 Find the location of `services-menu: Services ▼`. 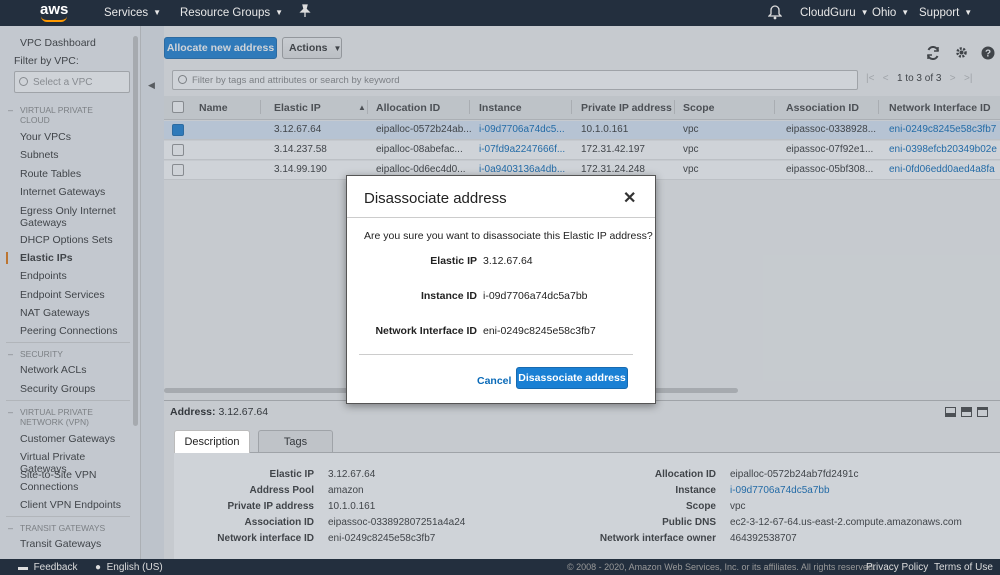

services-menu: Services ▼ is located at coordinates (132, 13).